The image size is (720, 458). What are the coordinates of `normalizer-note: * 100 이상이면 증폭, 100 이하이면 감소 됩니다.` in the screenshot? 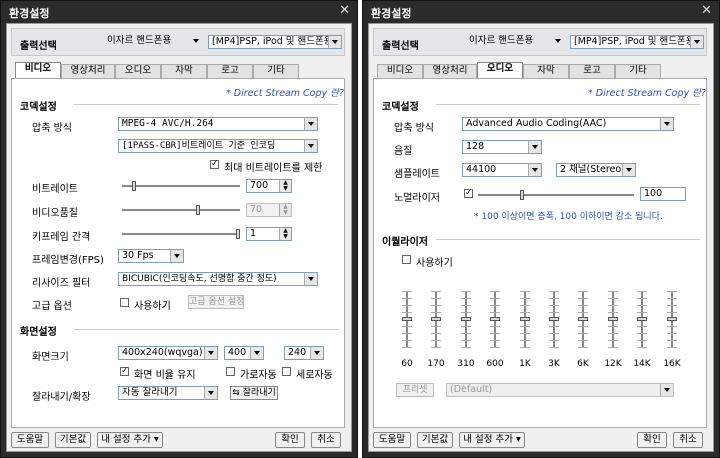 It's located at (568, 217).